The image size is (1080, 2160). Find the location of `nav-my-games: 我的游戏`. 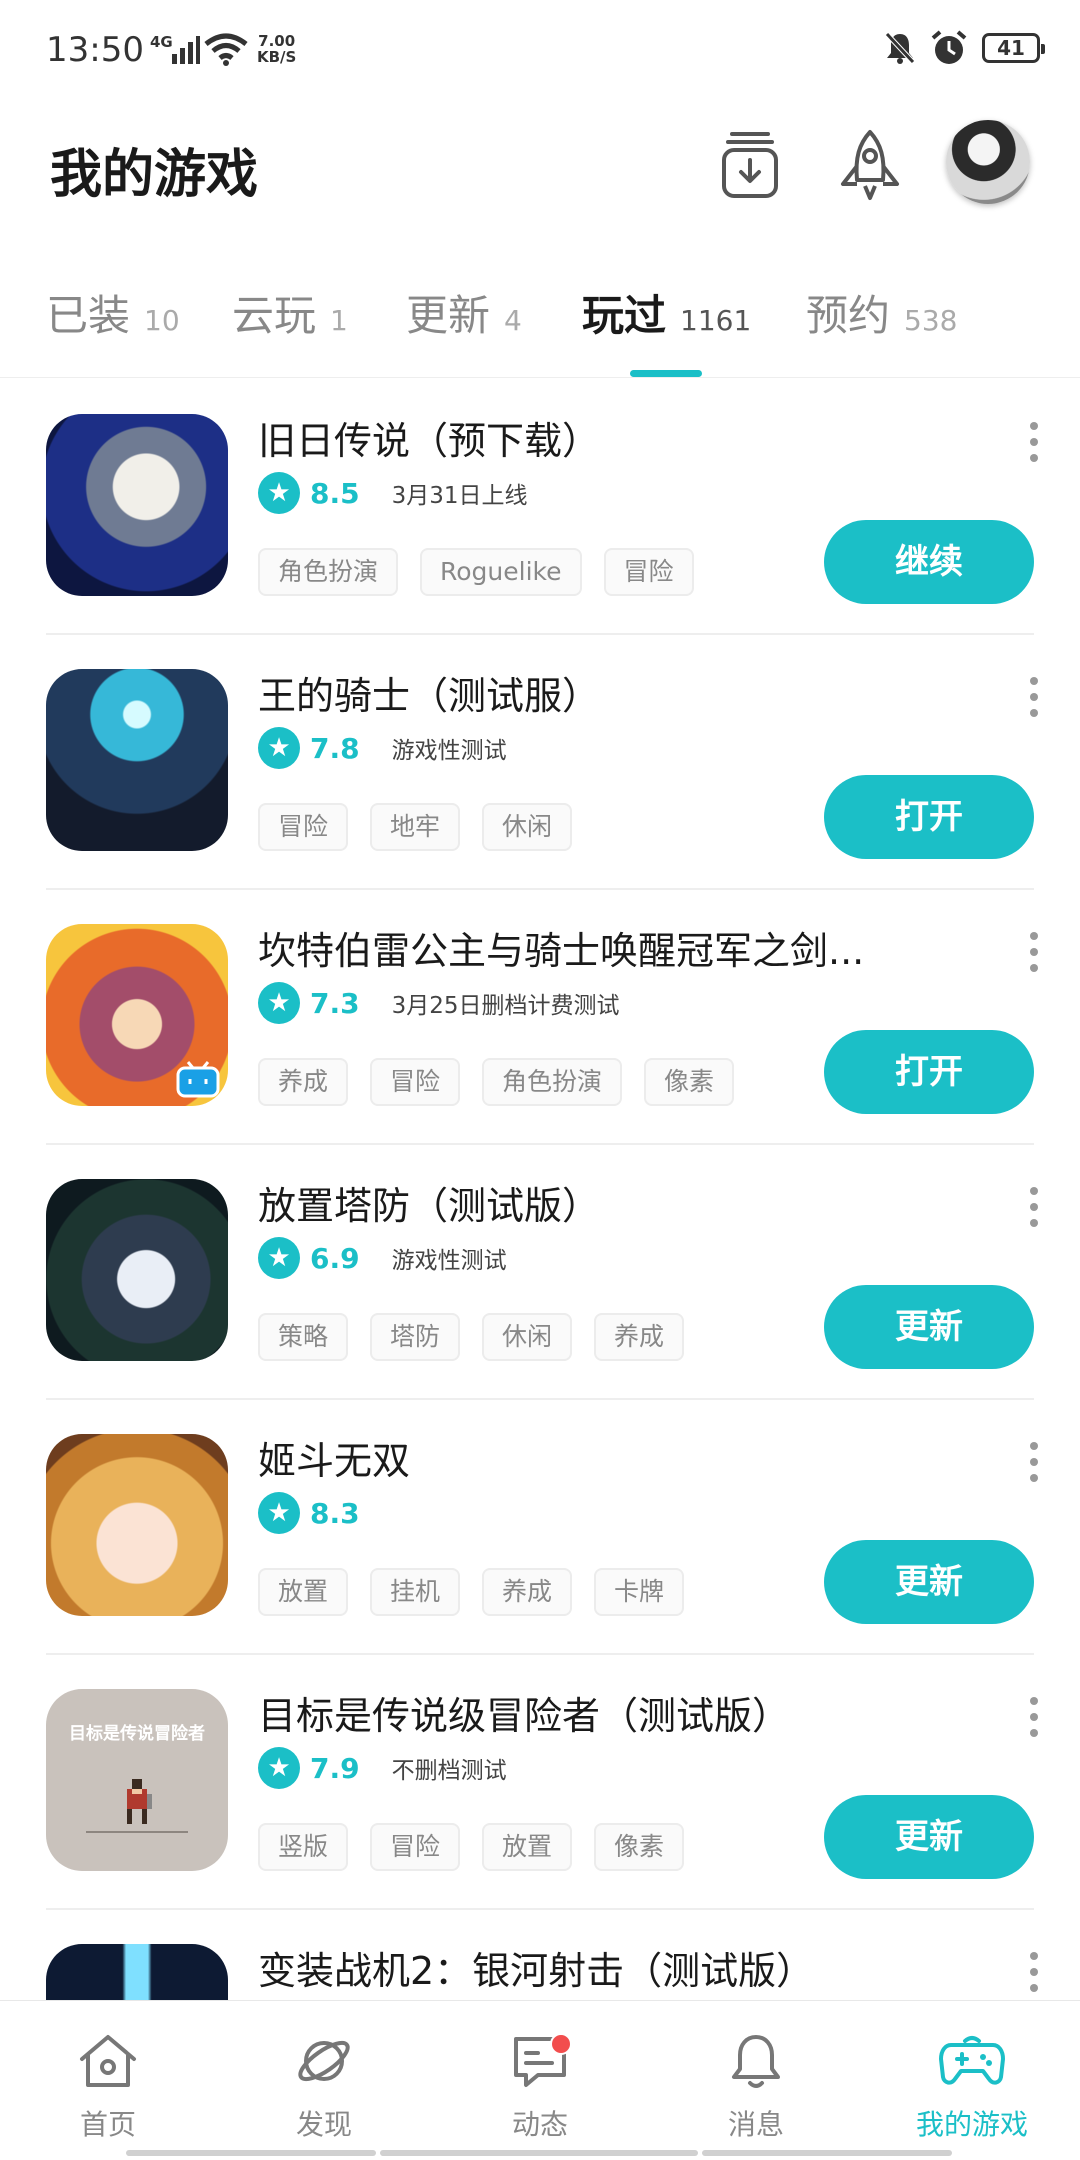

nav-my-games: 我的游戏 is located at coordinates (972, 2087).